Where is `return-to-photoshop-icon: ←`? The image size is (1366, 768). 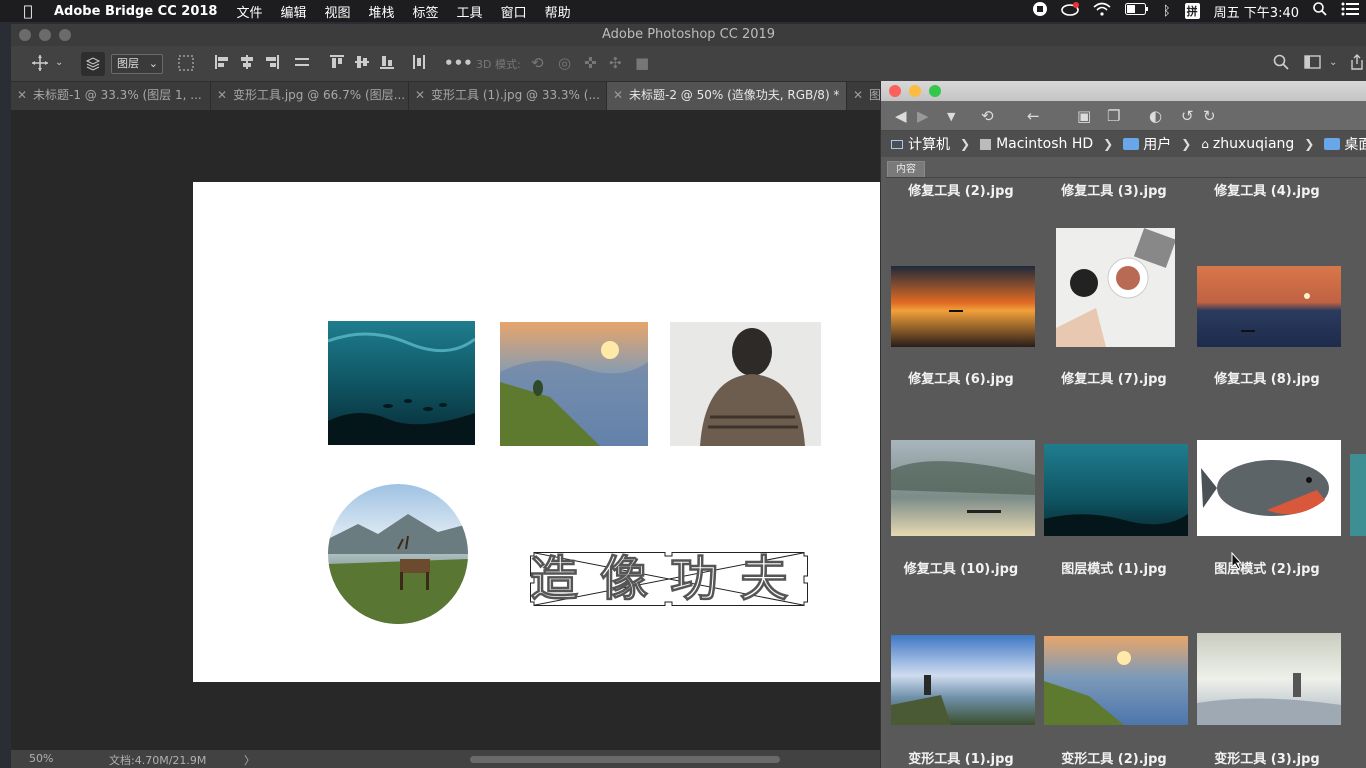 return-to-photoshop-icon: ← is located at coordinates (1033, 116).